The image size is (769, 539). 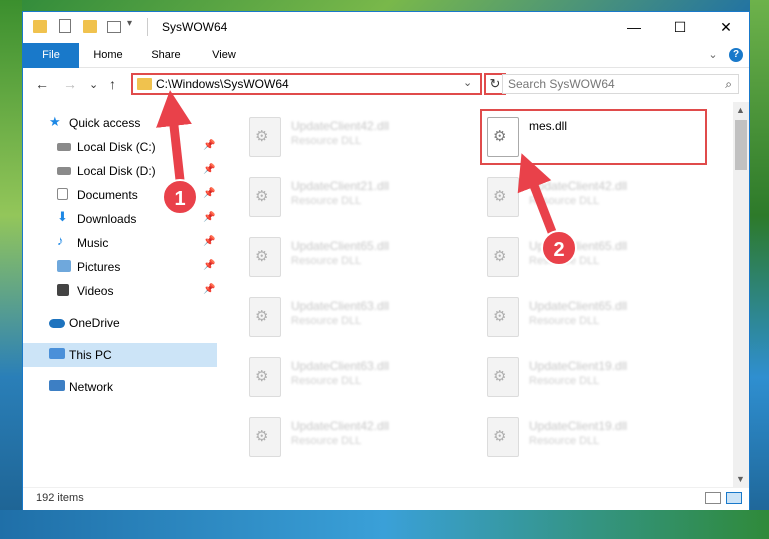 I want to click on arrow-to-mes-dll, so click(x=537, y=193).